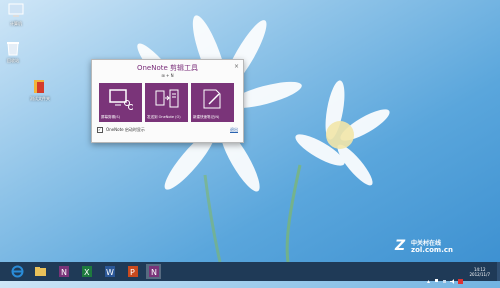  I want to click on taskbar-file-explorer, so click(40, 271).